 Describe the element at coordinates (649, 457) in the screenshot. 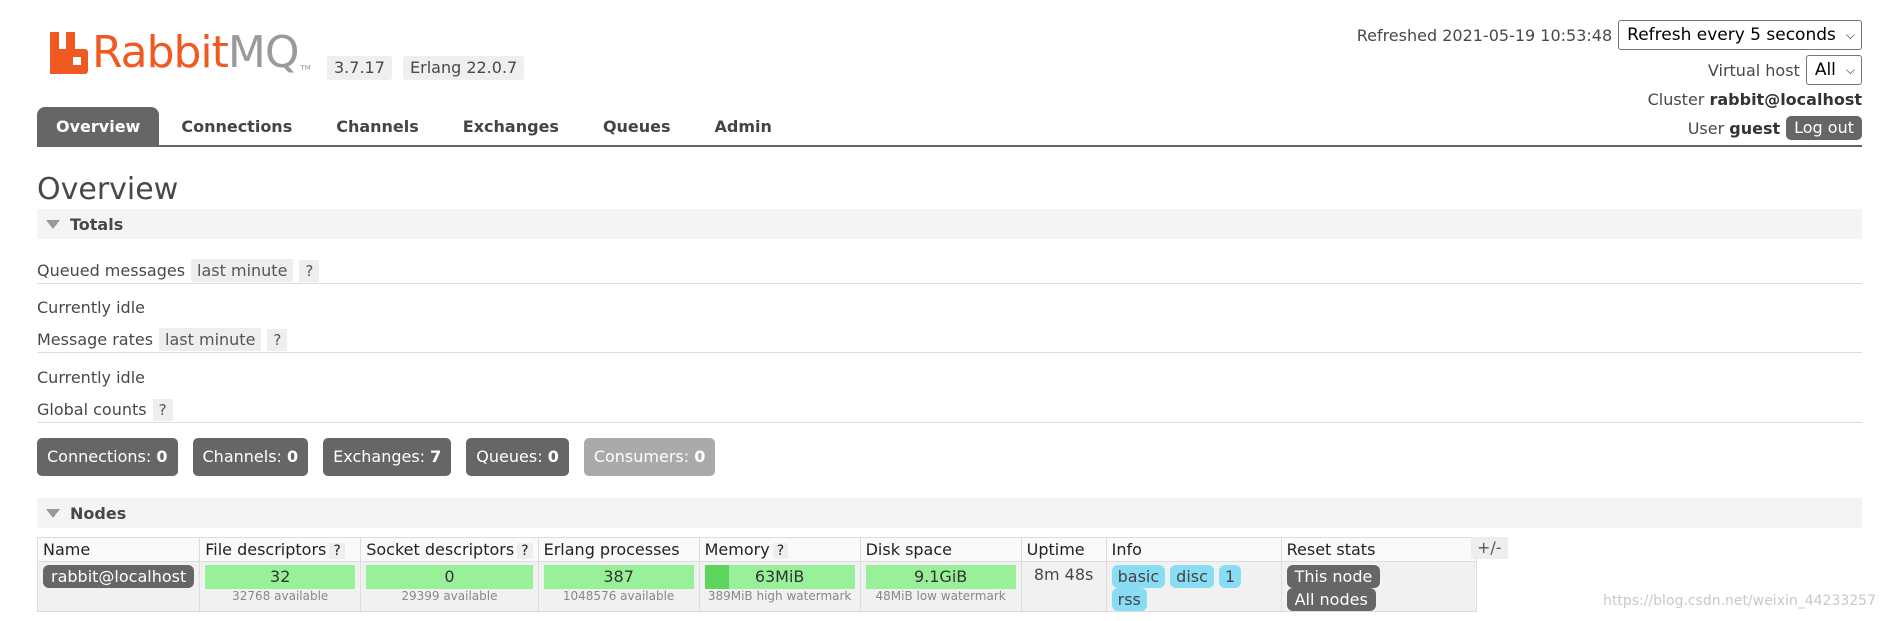

I see `consumers-count: Consumers: 0` at that location.